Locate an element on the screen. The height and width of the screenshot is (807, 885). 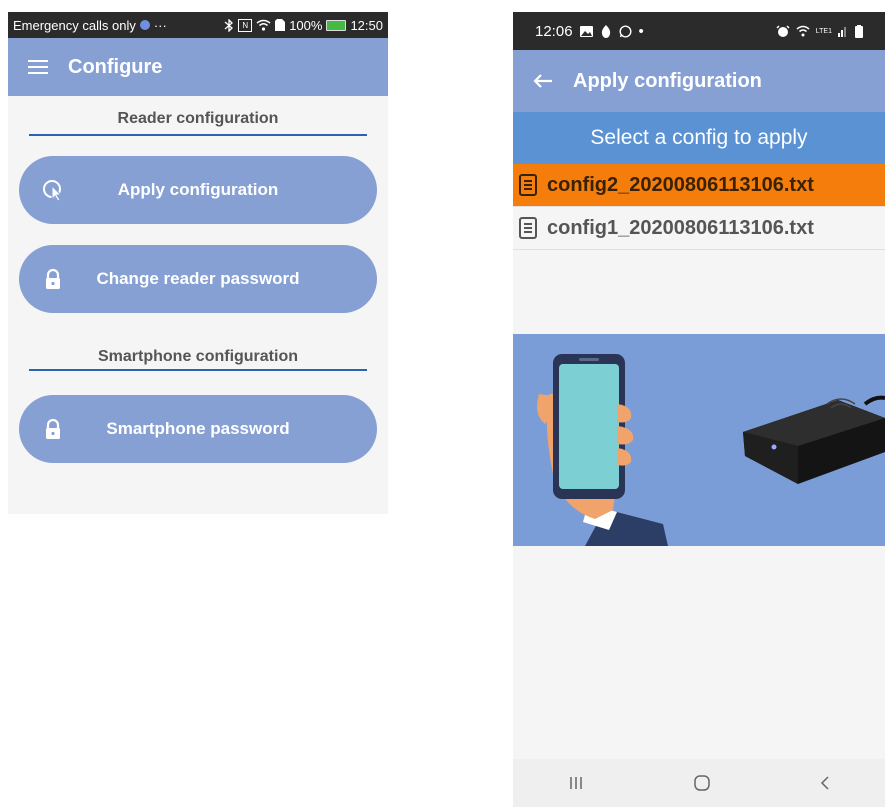
nfc-icon: N is located at coordinates (245, 25).